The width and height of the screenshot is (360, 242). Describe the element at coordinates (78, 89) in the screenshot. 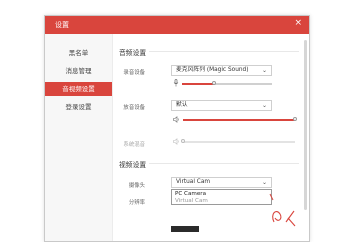

I see `sidebar-item-av-settings: 音视频设置` at that location.